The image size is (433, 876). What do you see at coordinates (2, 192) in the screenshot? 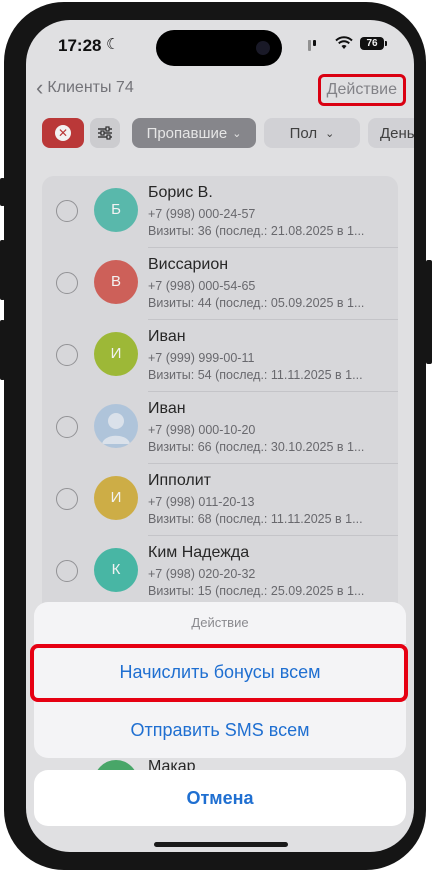
I see `side-button` at bounding box center [2, 192].